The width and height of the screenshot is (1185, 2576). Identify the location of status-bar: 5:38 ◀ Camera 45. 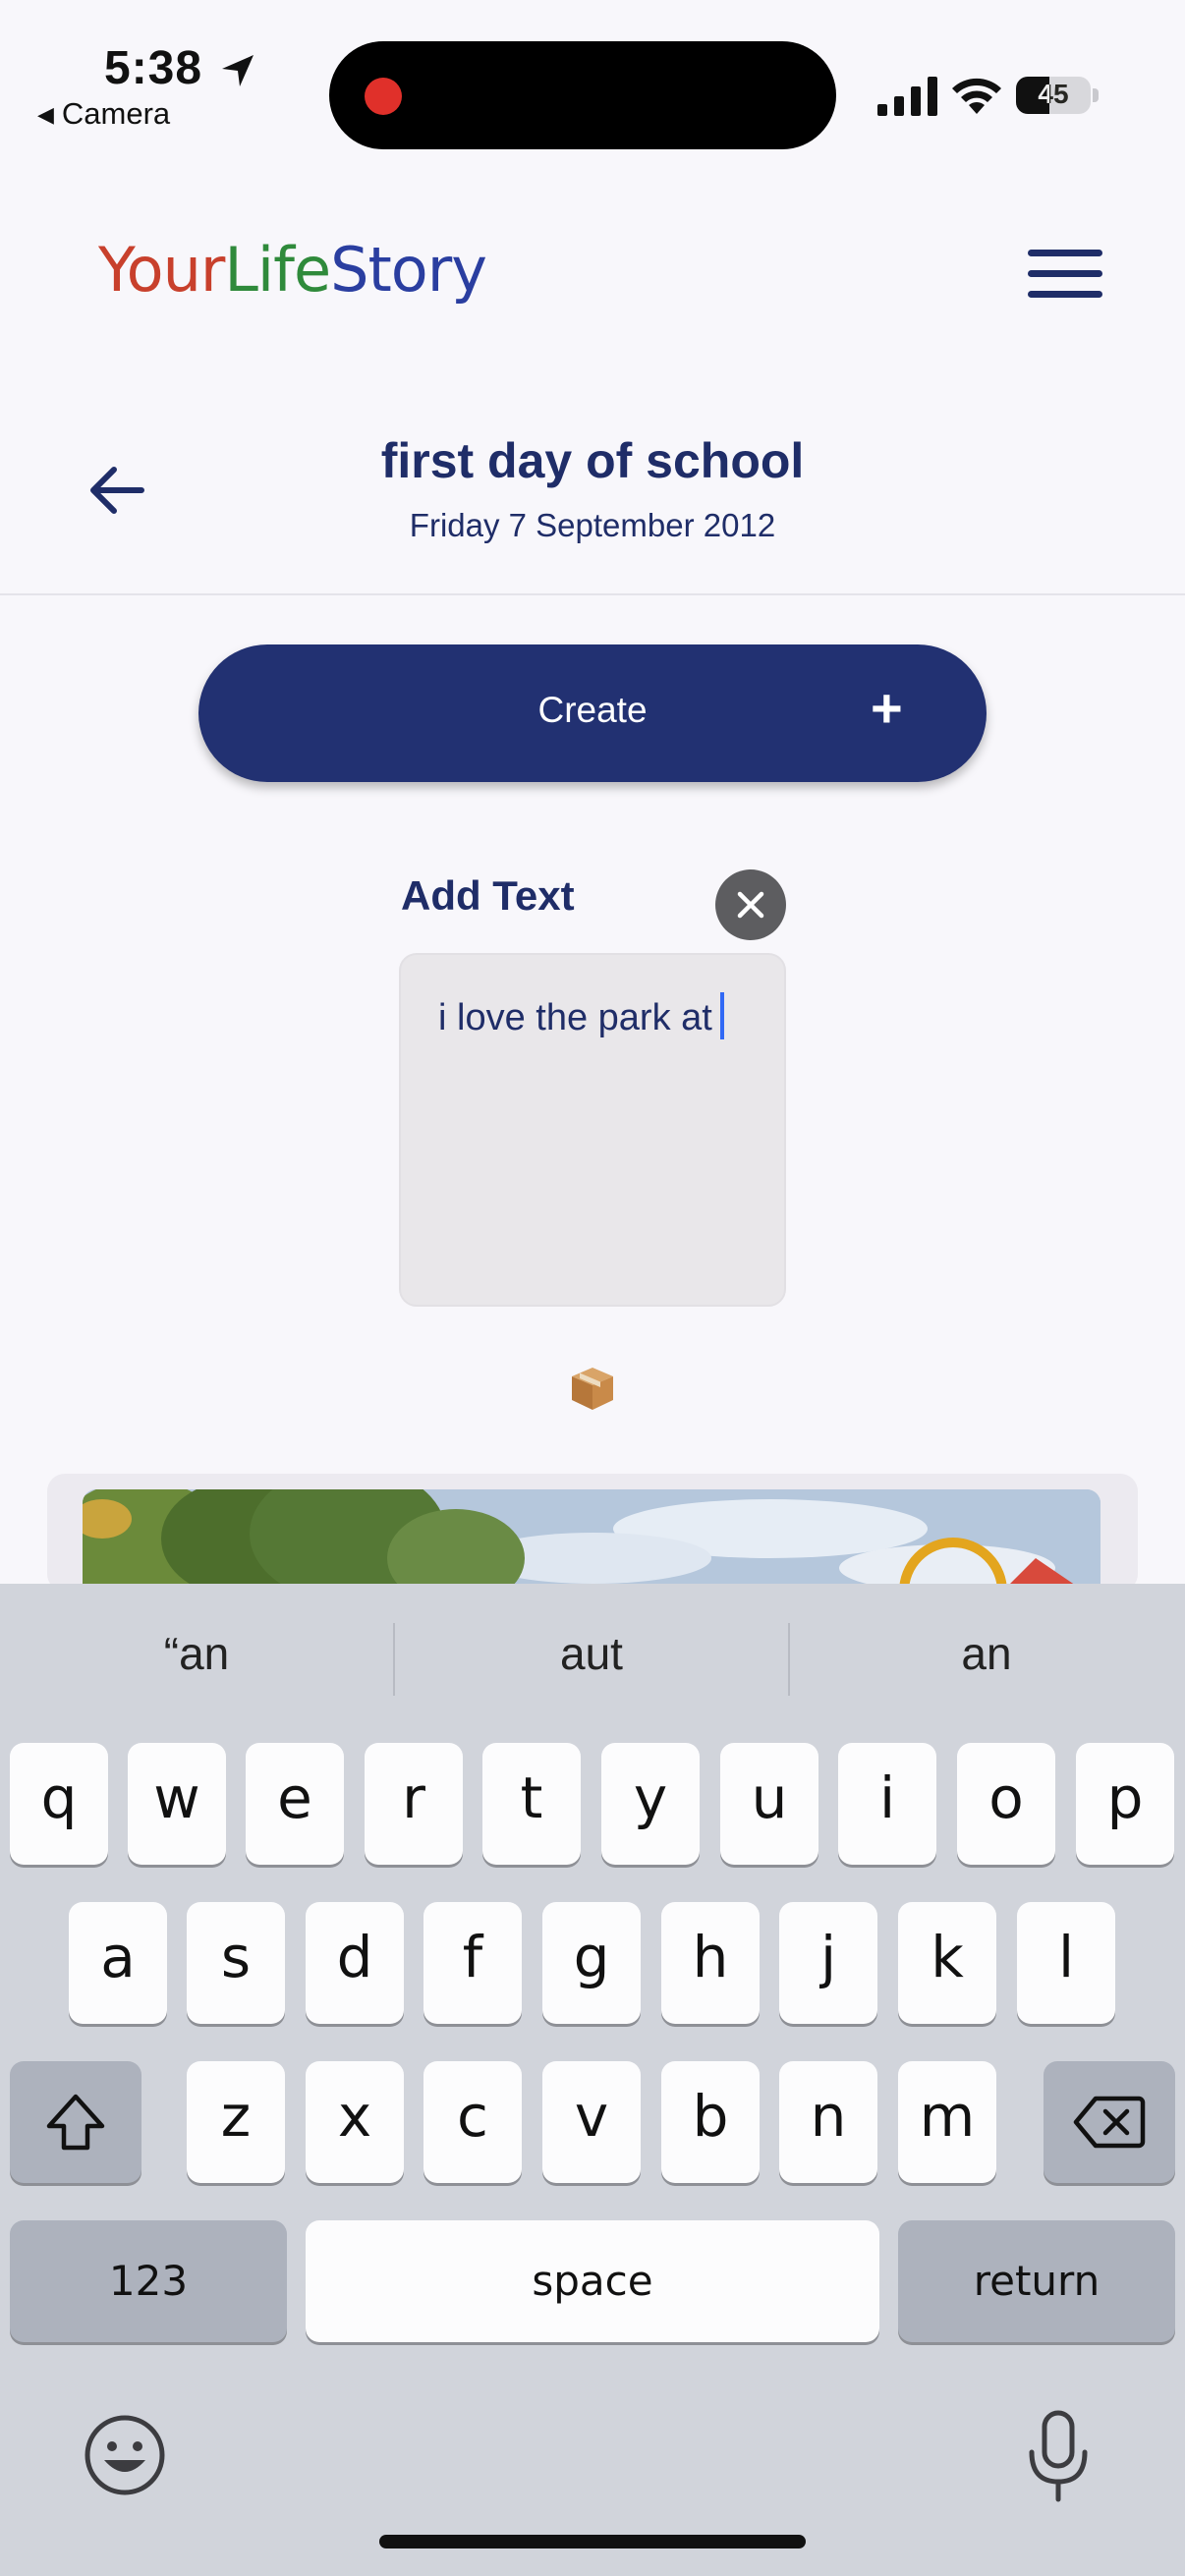
(592, 78).